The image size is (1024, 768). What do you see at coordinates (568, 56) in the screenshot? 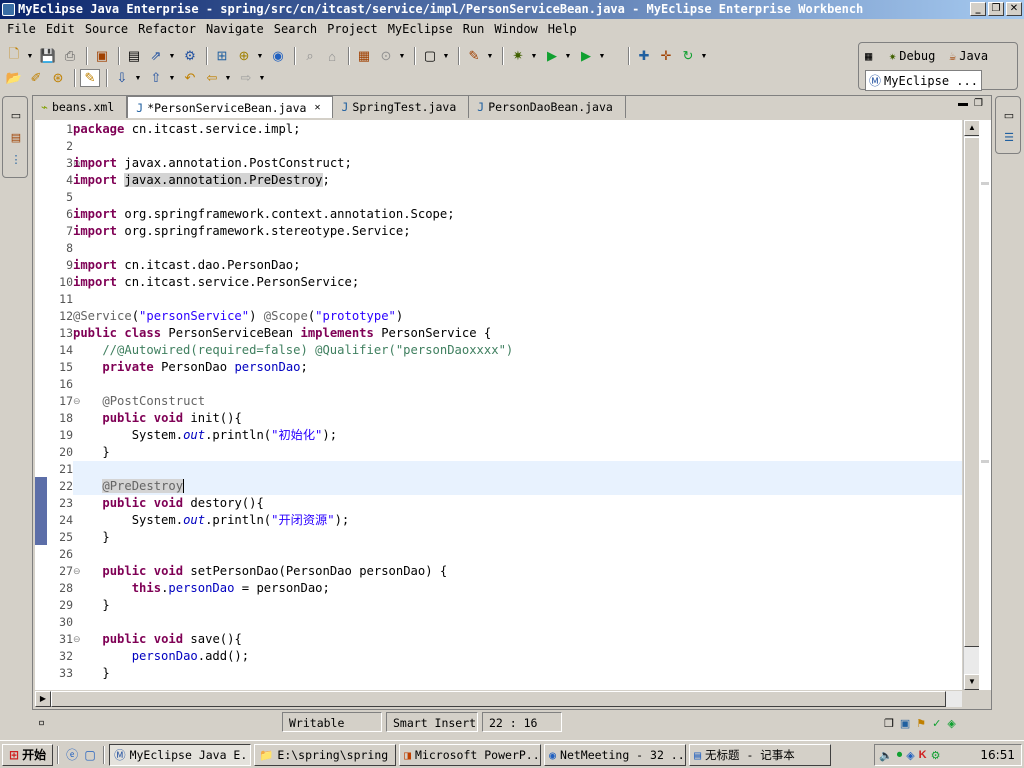
I see `run-dropdown-icon: ▼` at bounding box center [568, 56].